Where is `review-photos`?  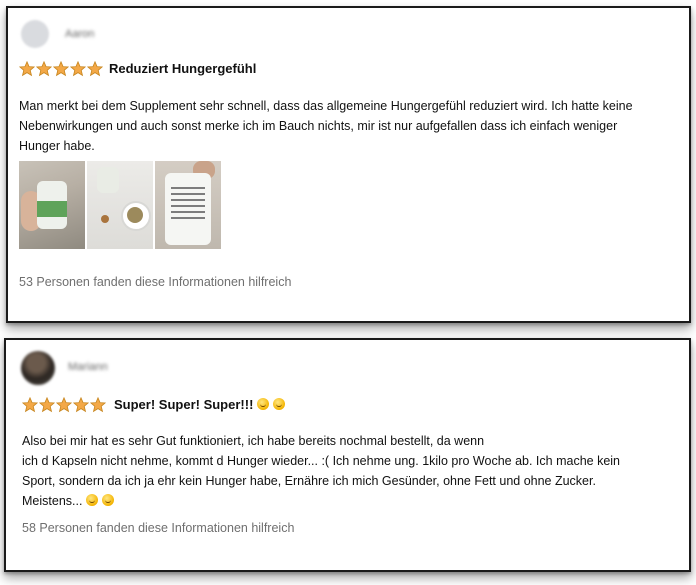 review-photos is located at coordinates (120, 205).